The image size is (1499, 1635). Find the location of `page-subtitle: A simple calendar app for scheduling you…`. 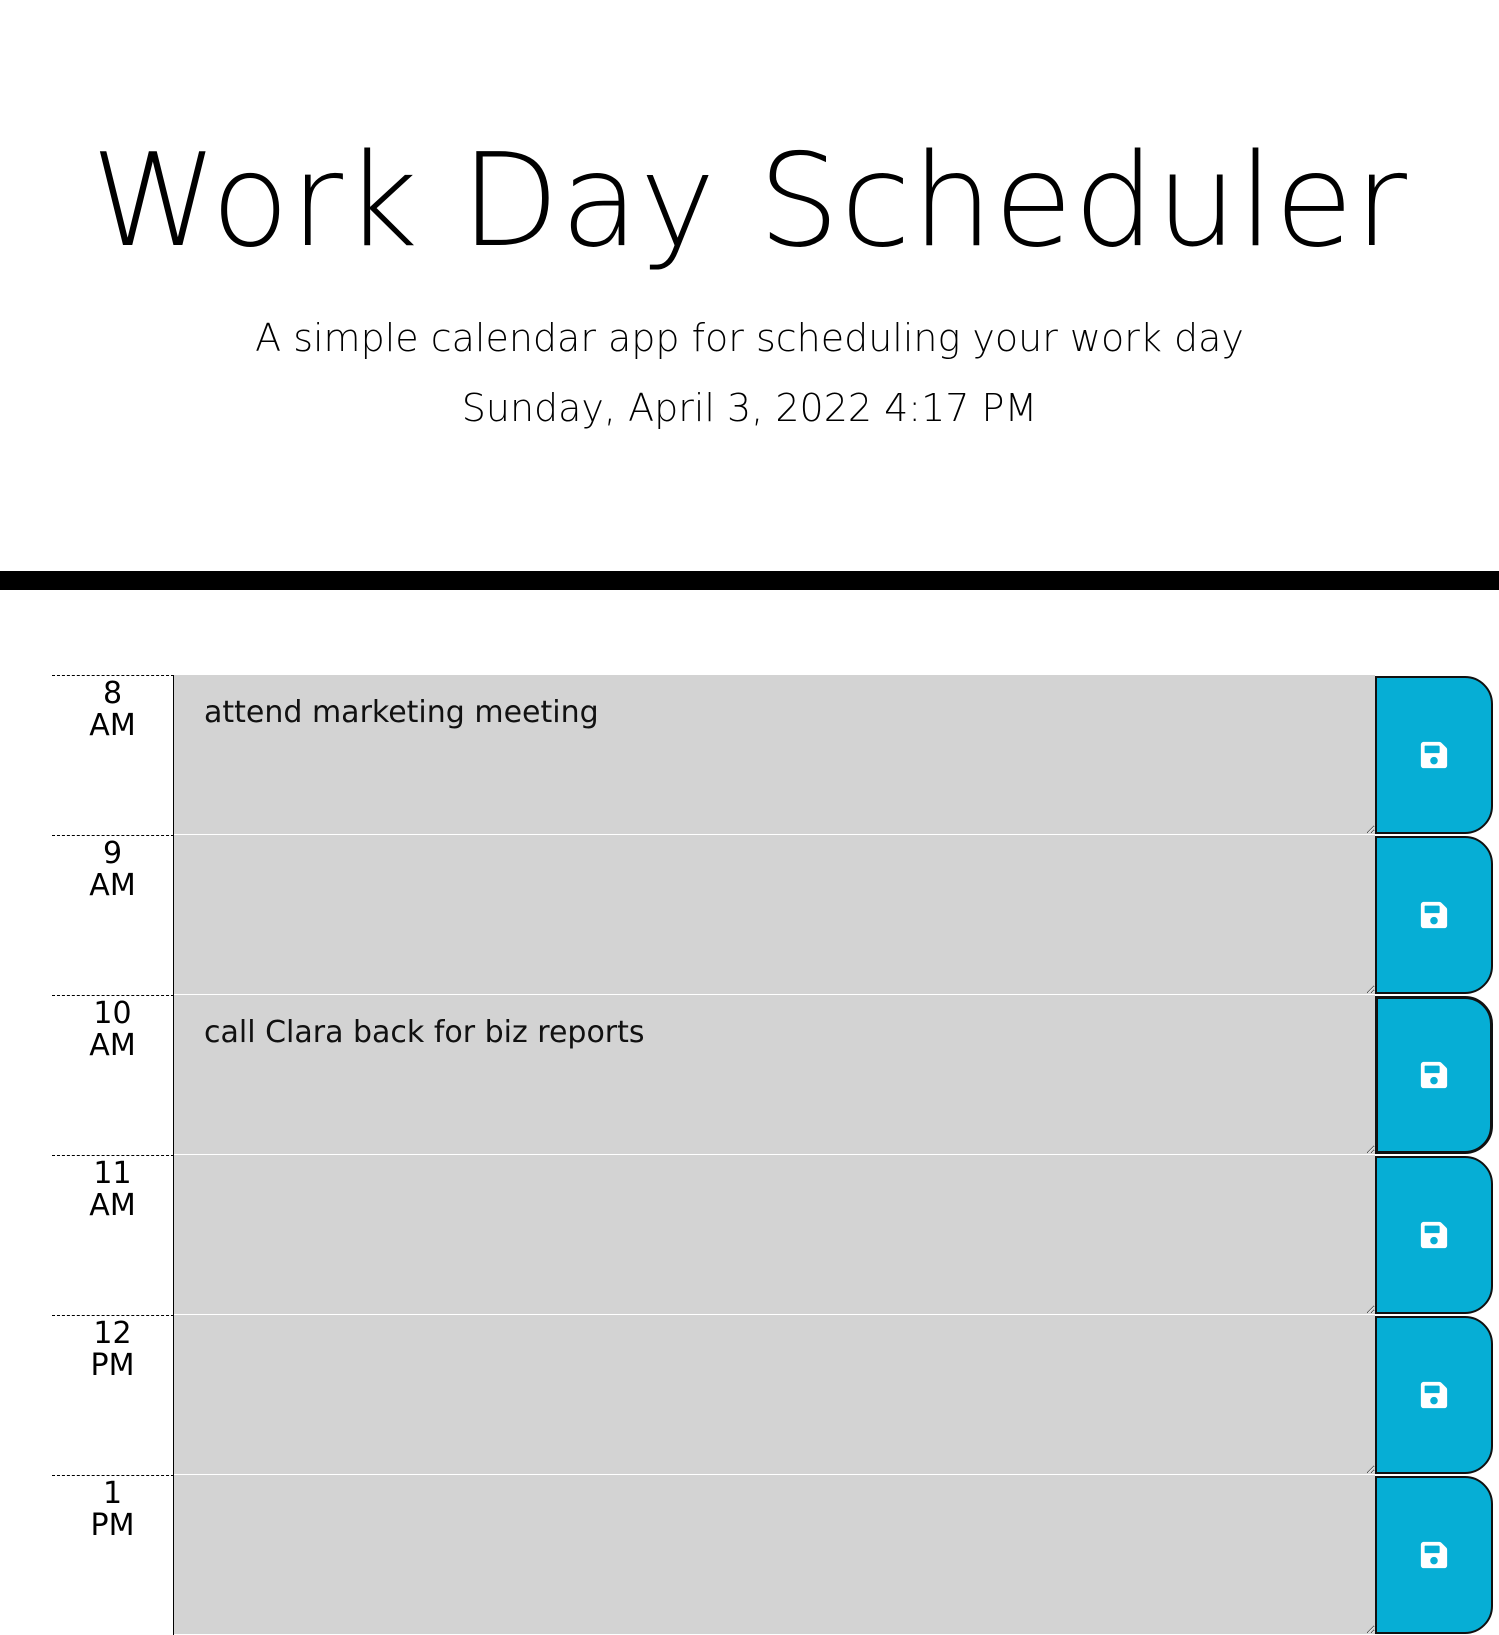

page-subtitle: A simple calendar app for scheduling you… is located at coordinates (749, 338).